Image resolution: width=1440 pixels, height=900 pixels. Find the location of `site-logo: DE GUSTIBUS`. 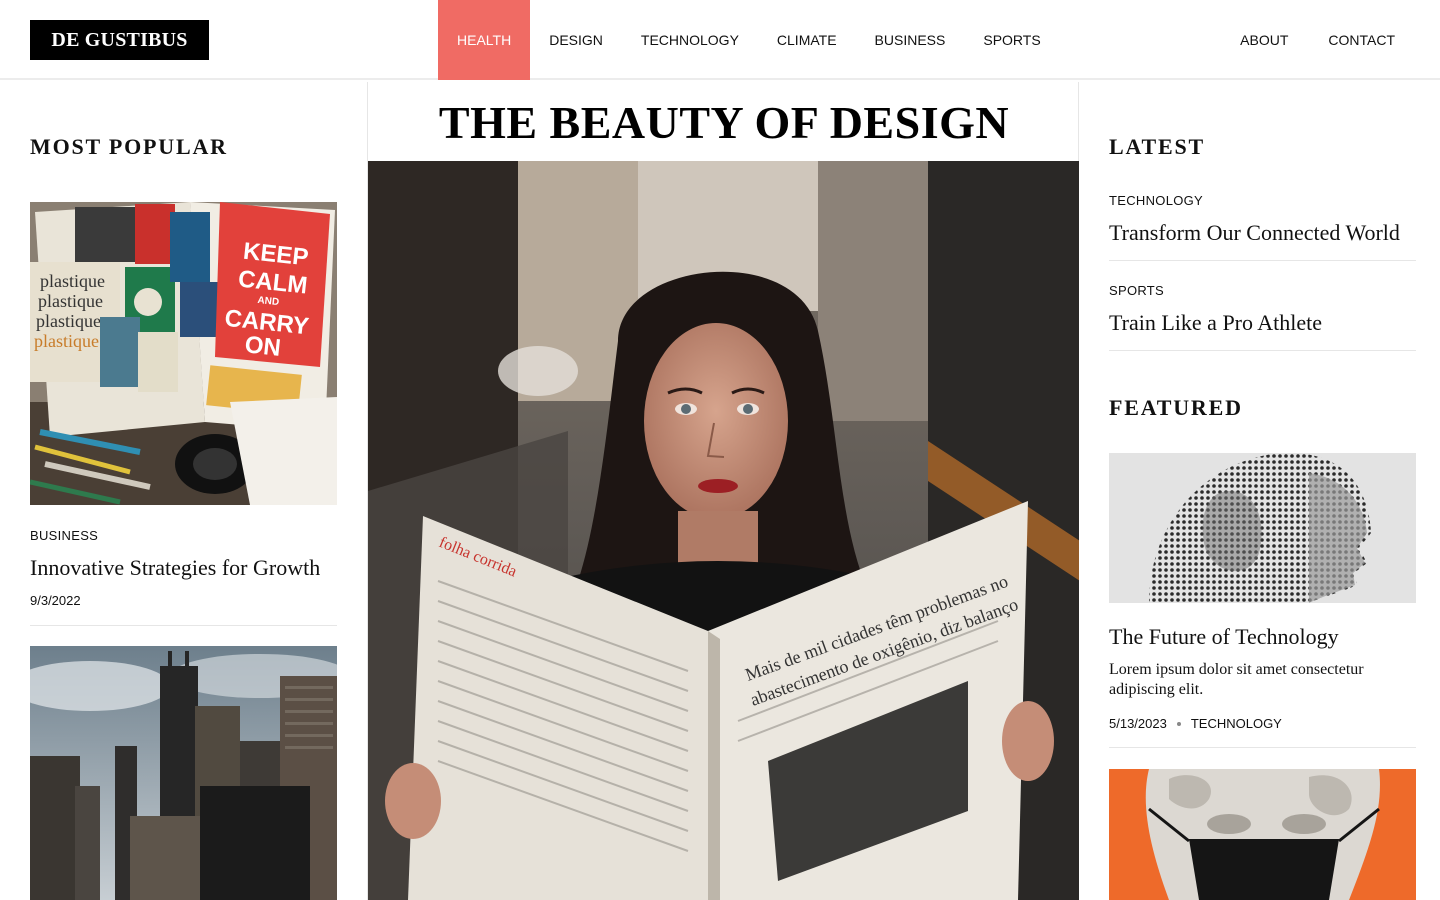

site-logo: DE GUSTIBUS is located at coordinates (119, 40).